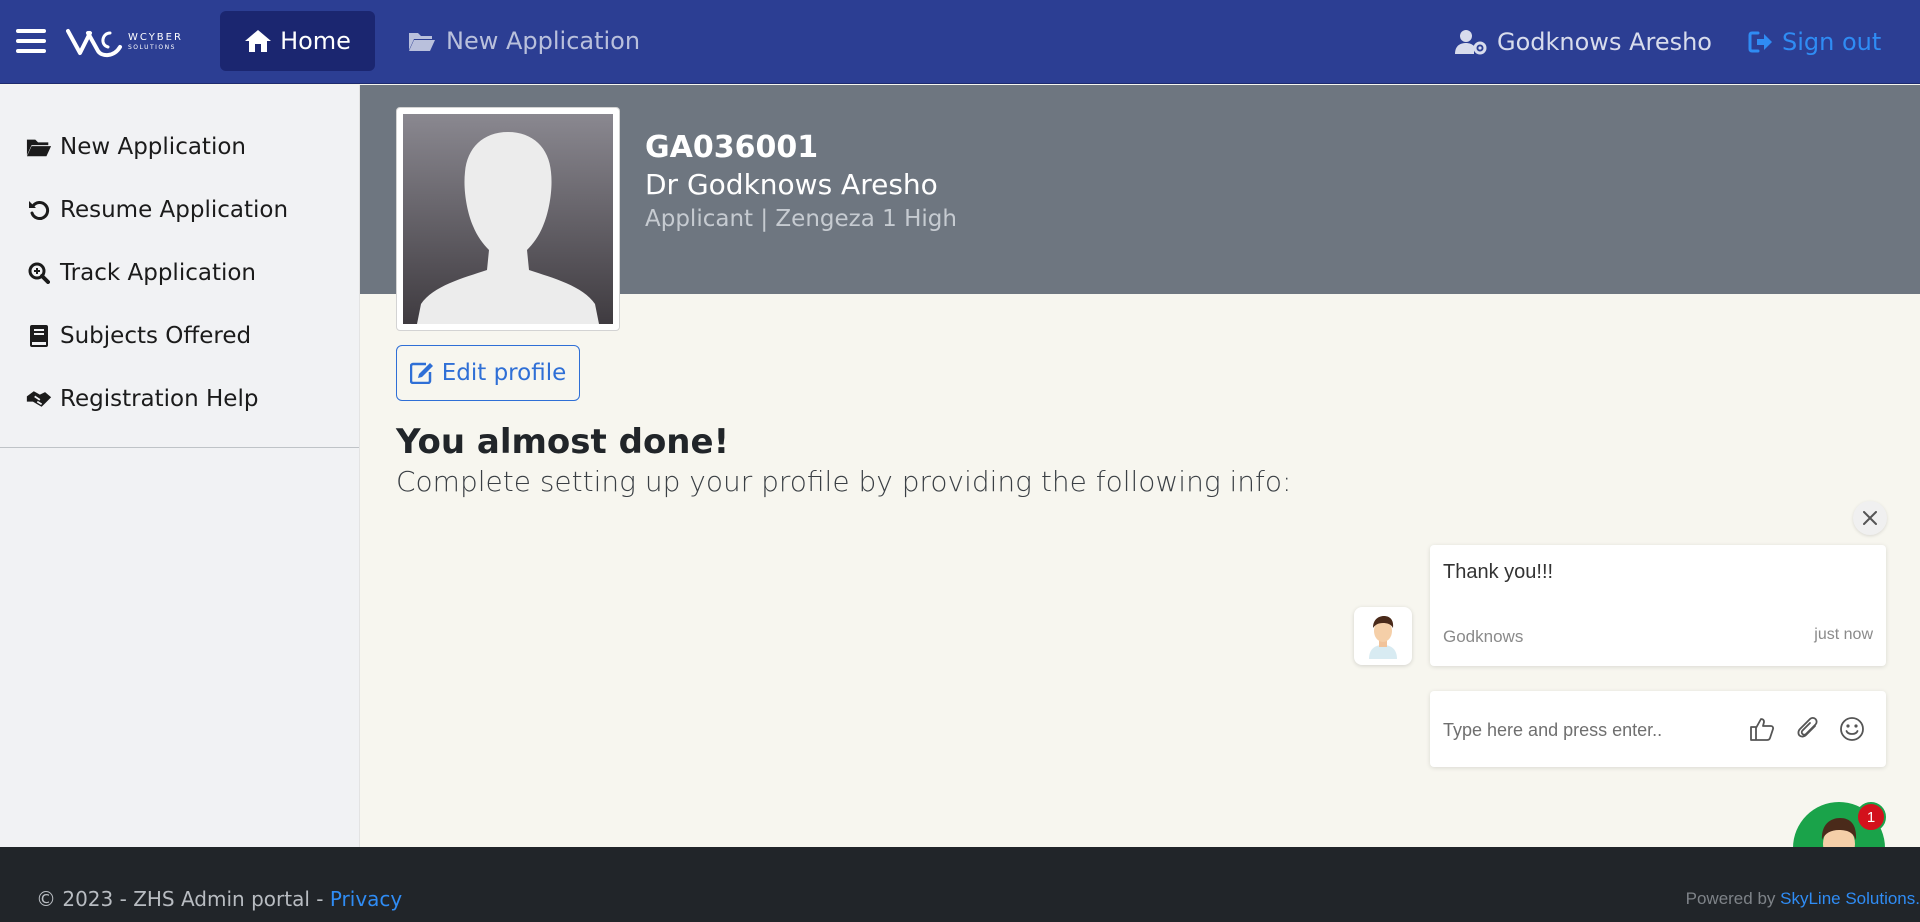  I want to click on nav-user-menu: Godknows Aresho, so click(1583, 42).